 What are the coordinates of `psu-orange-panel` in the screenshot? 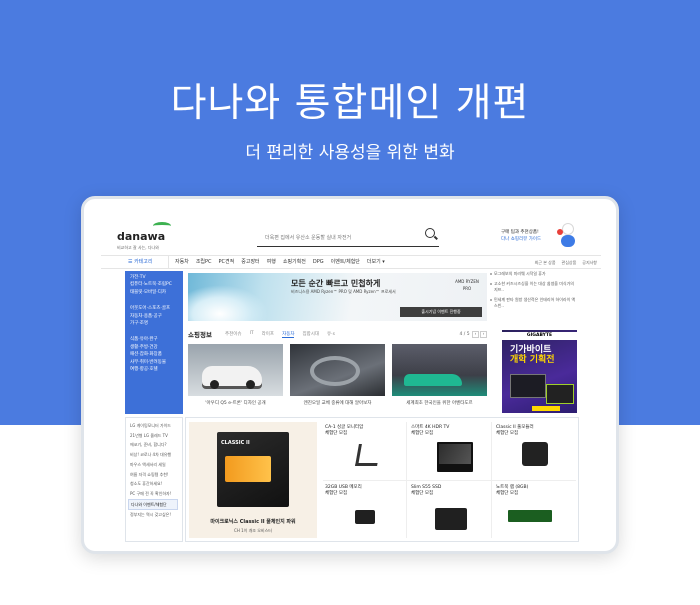 It's located at (248, 469).